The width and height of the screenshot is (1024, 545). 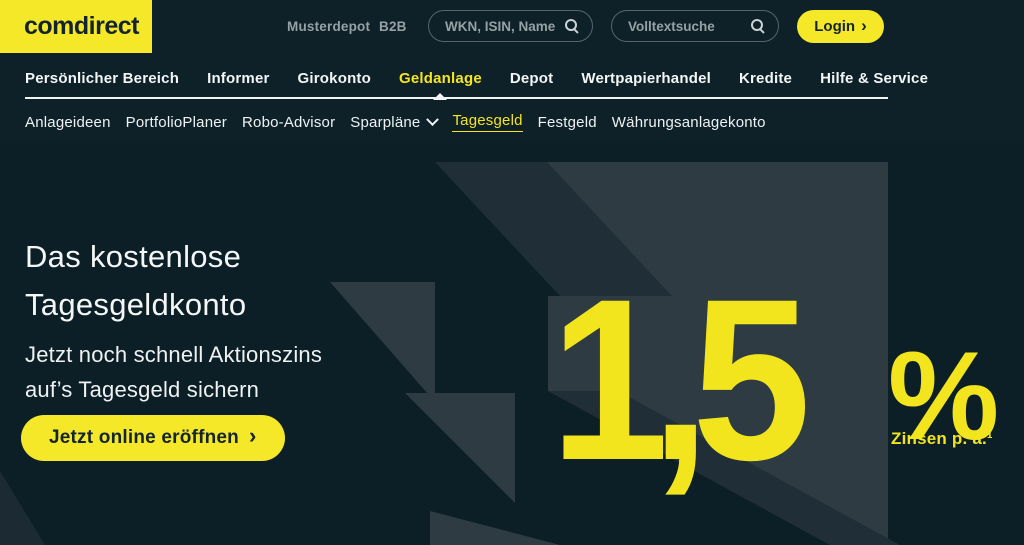 I want to click on subnav-item-label: Tagesgeld, so click(x=487, y=122).